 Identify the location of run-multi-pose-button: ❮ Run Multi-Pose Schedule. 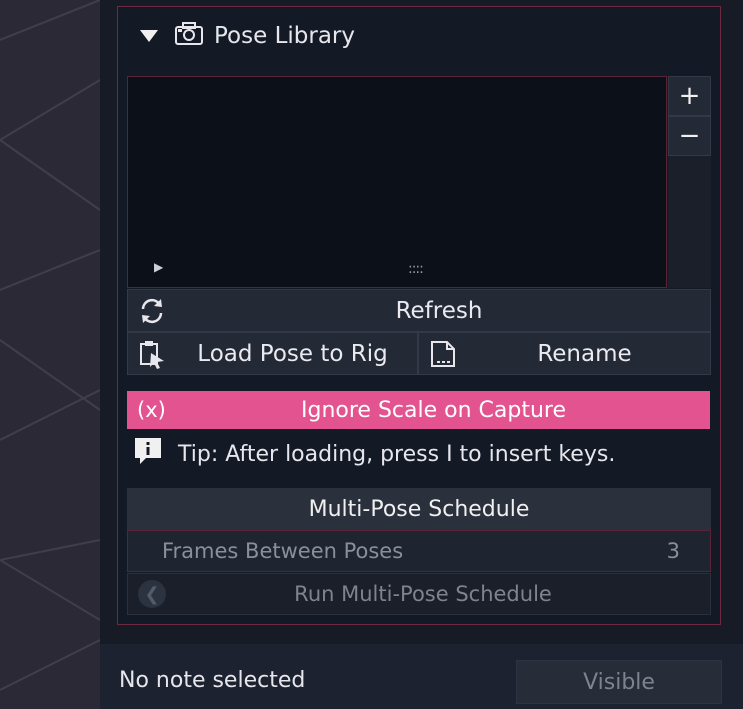
(419, 594).